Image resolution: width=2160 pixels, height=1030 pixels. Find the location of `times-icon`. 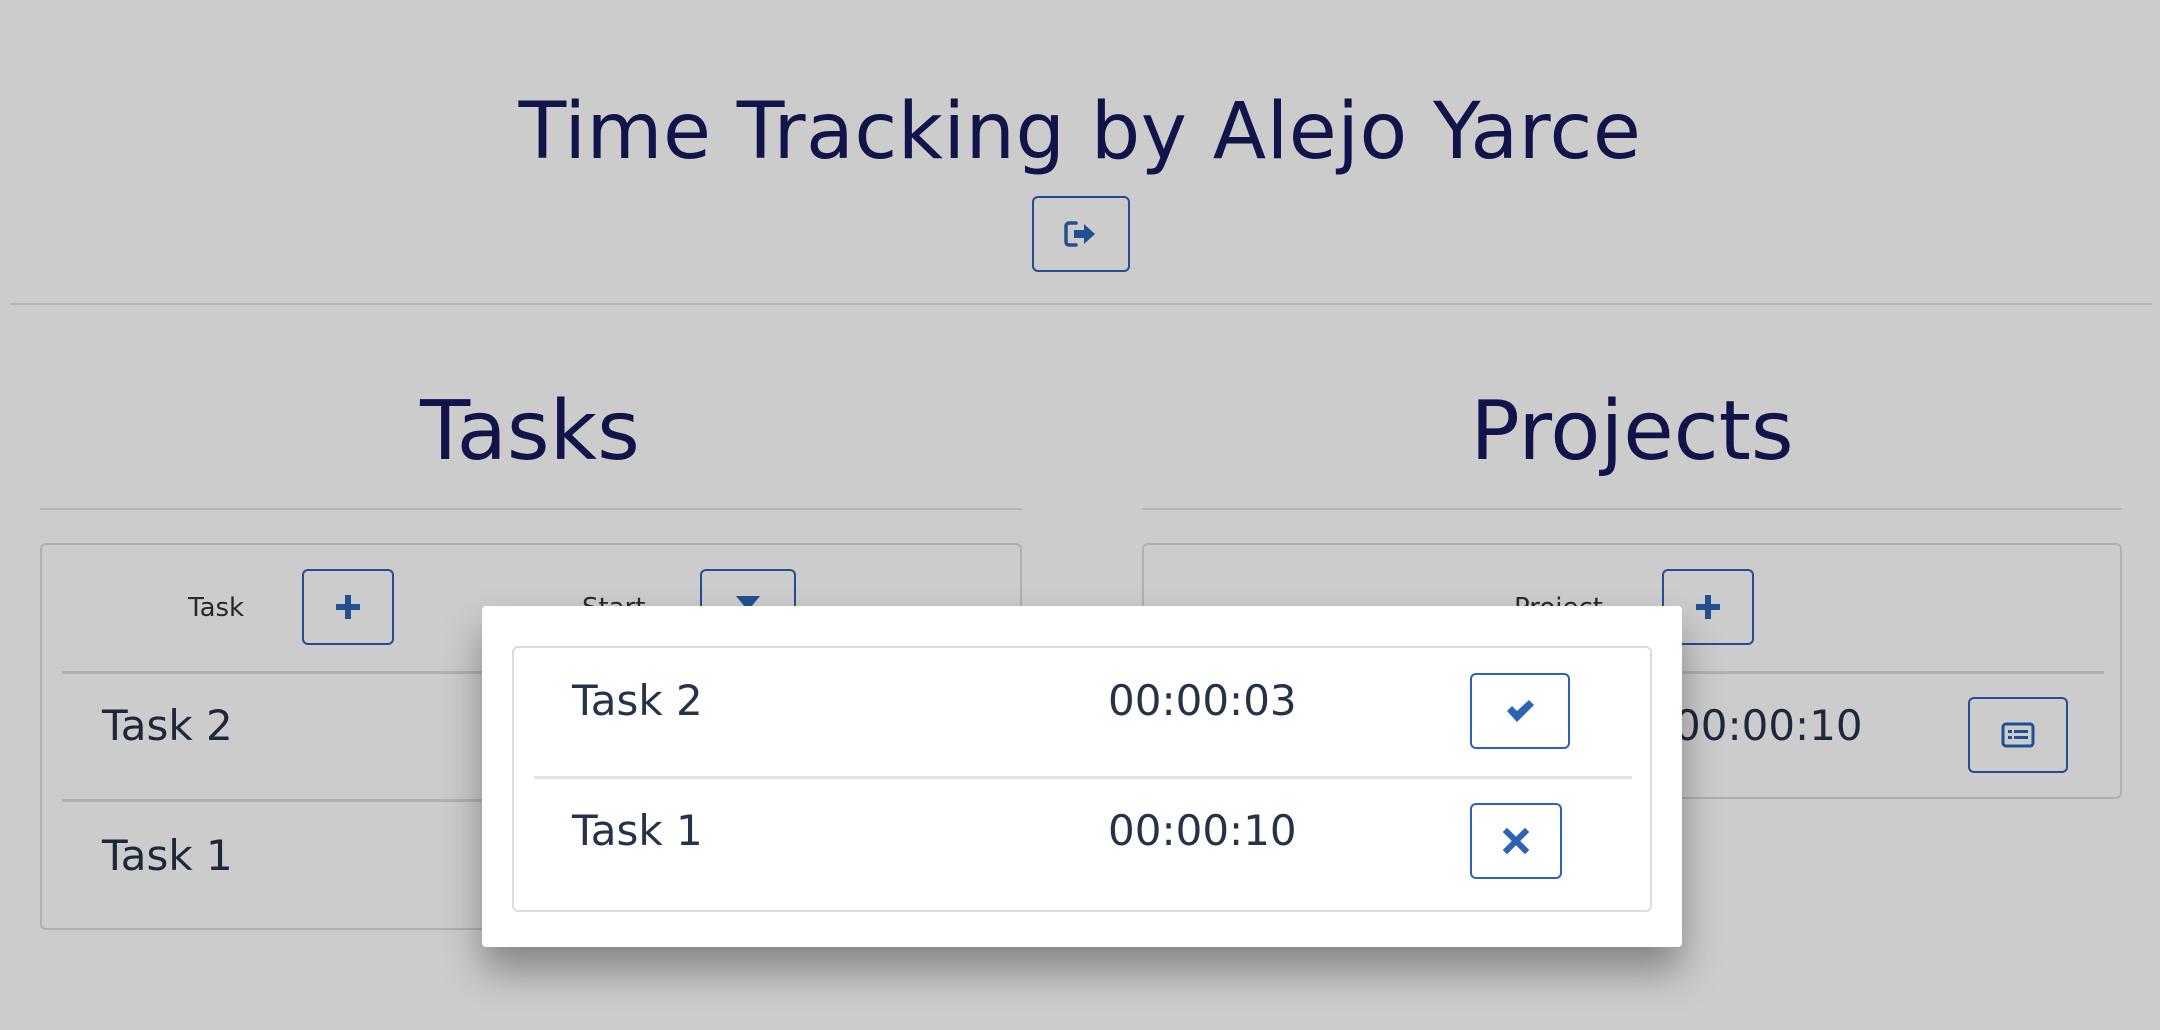

times-icon is located at coordinates (1516, 841).